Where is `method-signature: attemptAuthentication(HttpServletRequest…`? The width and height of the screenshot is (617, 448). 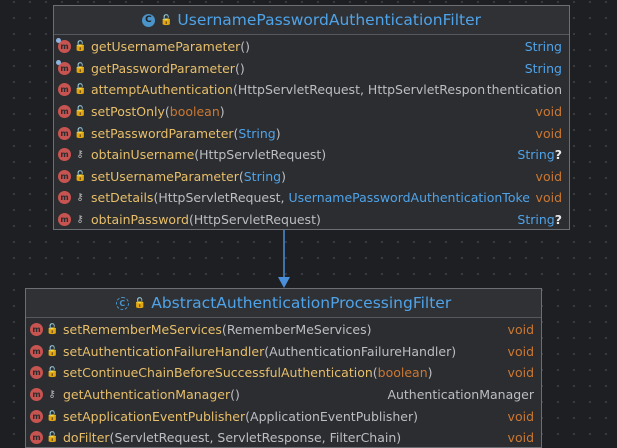 method-signature: attemptAuthentication(HttpServletRequest… is located at coordinates (288, 89).